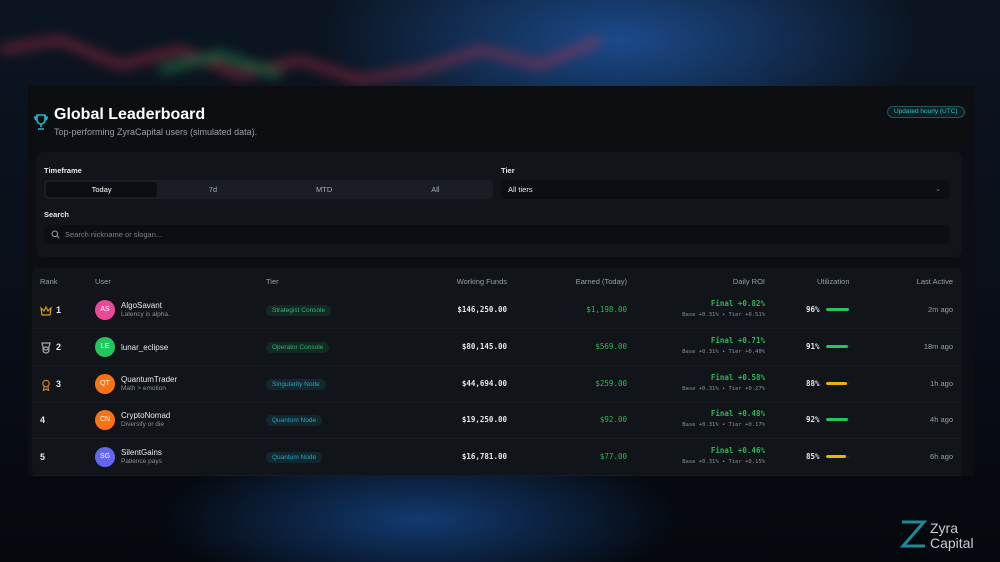 This screenshot has height=562, width=1000. What do you see at coordinates (813, 383) in the screenshot?
I see `utilization-value: 88%` at bounding box center [813, 383].